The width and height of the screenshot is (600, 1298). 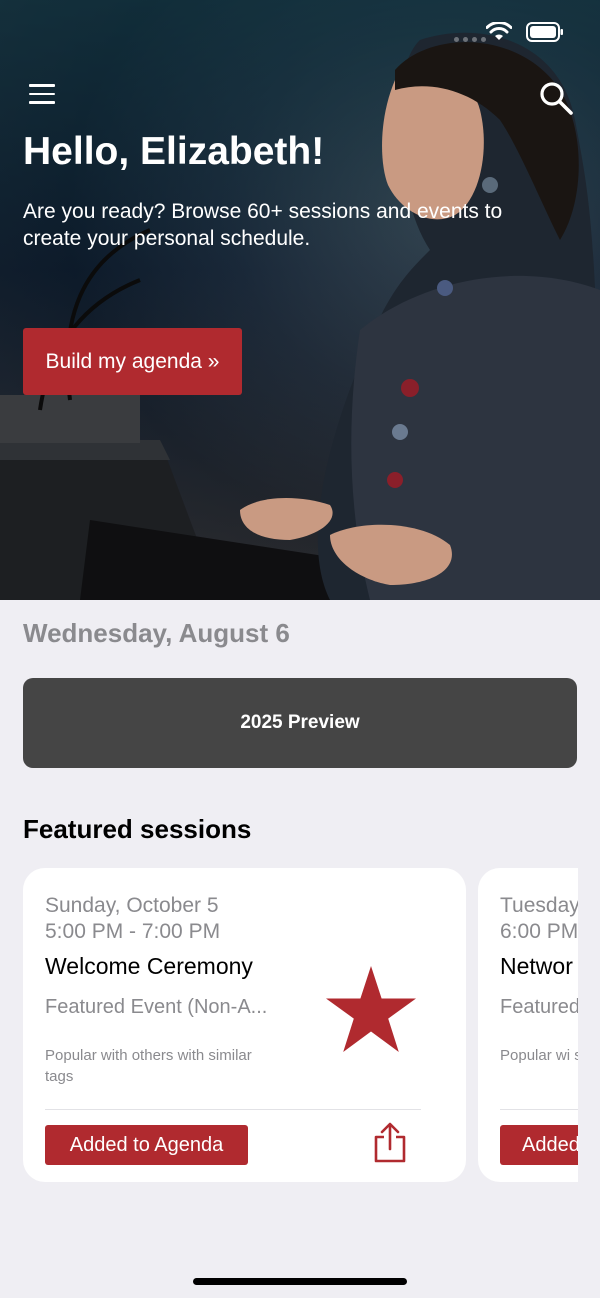 What do you see at coordinates (525, 32) in the screenshot?
I see `status-bar` at bounding box center [525, 32].